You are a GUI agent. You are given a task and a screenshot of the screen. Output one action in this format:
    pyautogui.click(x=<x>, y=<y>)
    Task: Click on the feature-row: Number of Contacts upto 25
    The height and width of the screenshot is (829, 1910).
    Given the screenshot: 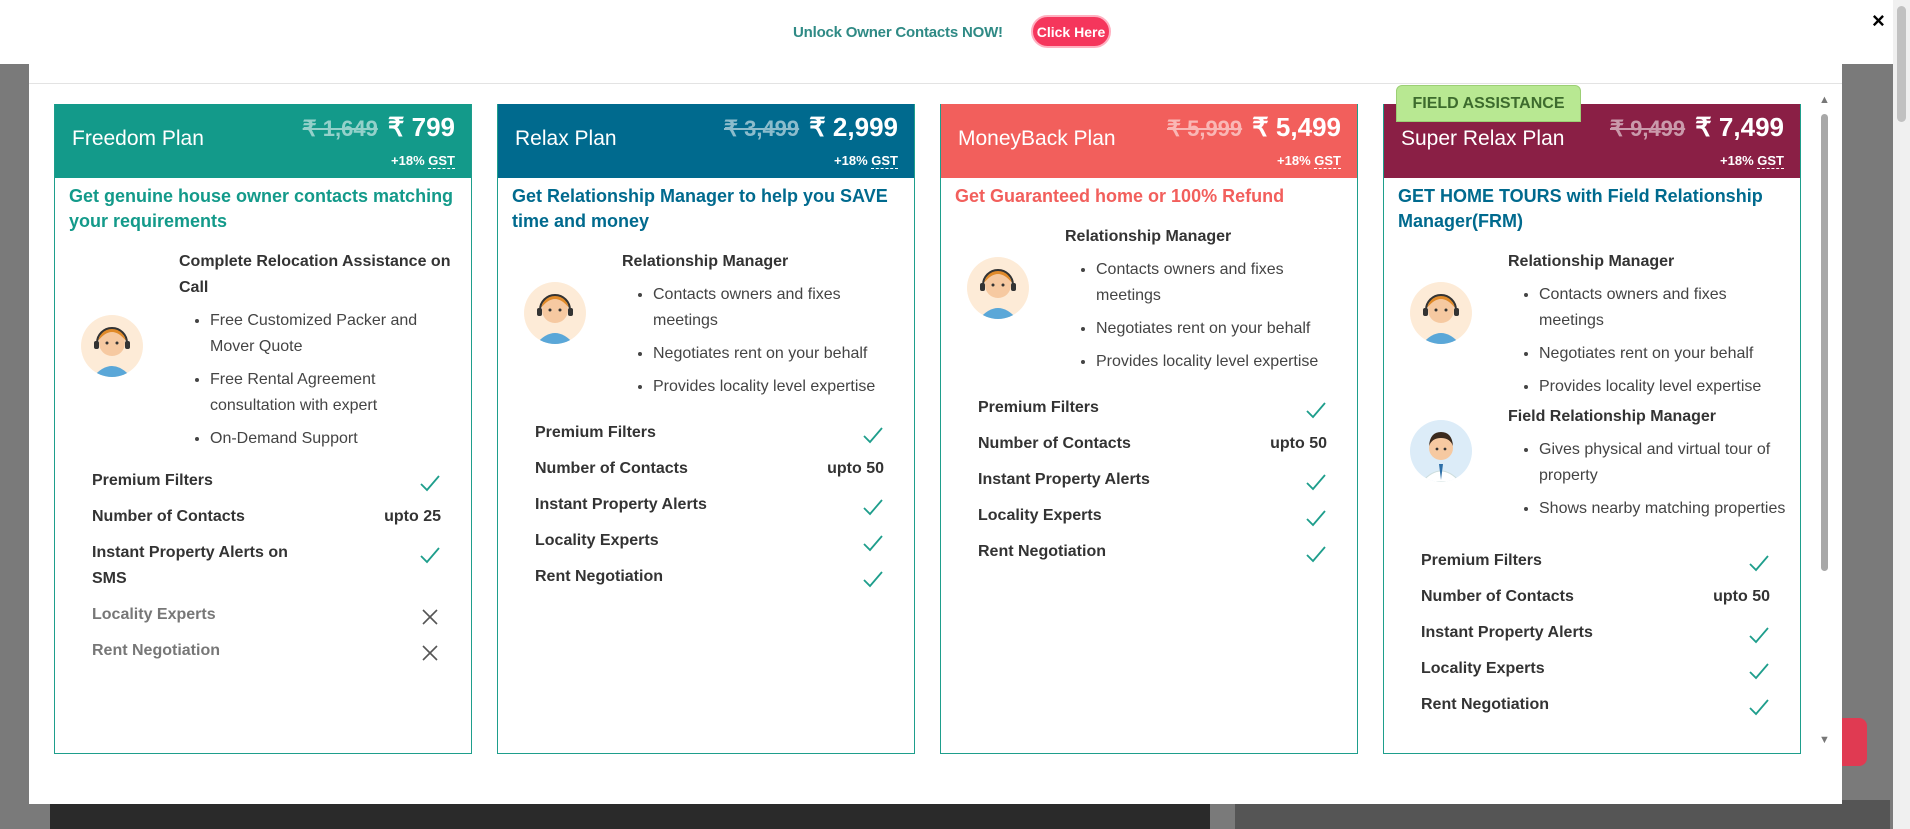 What is the action you would take?
    pyautogui.click(x=266, y=517)
    